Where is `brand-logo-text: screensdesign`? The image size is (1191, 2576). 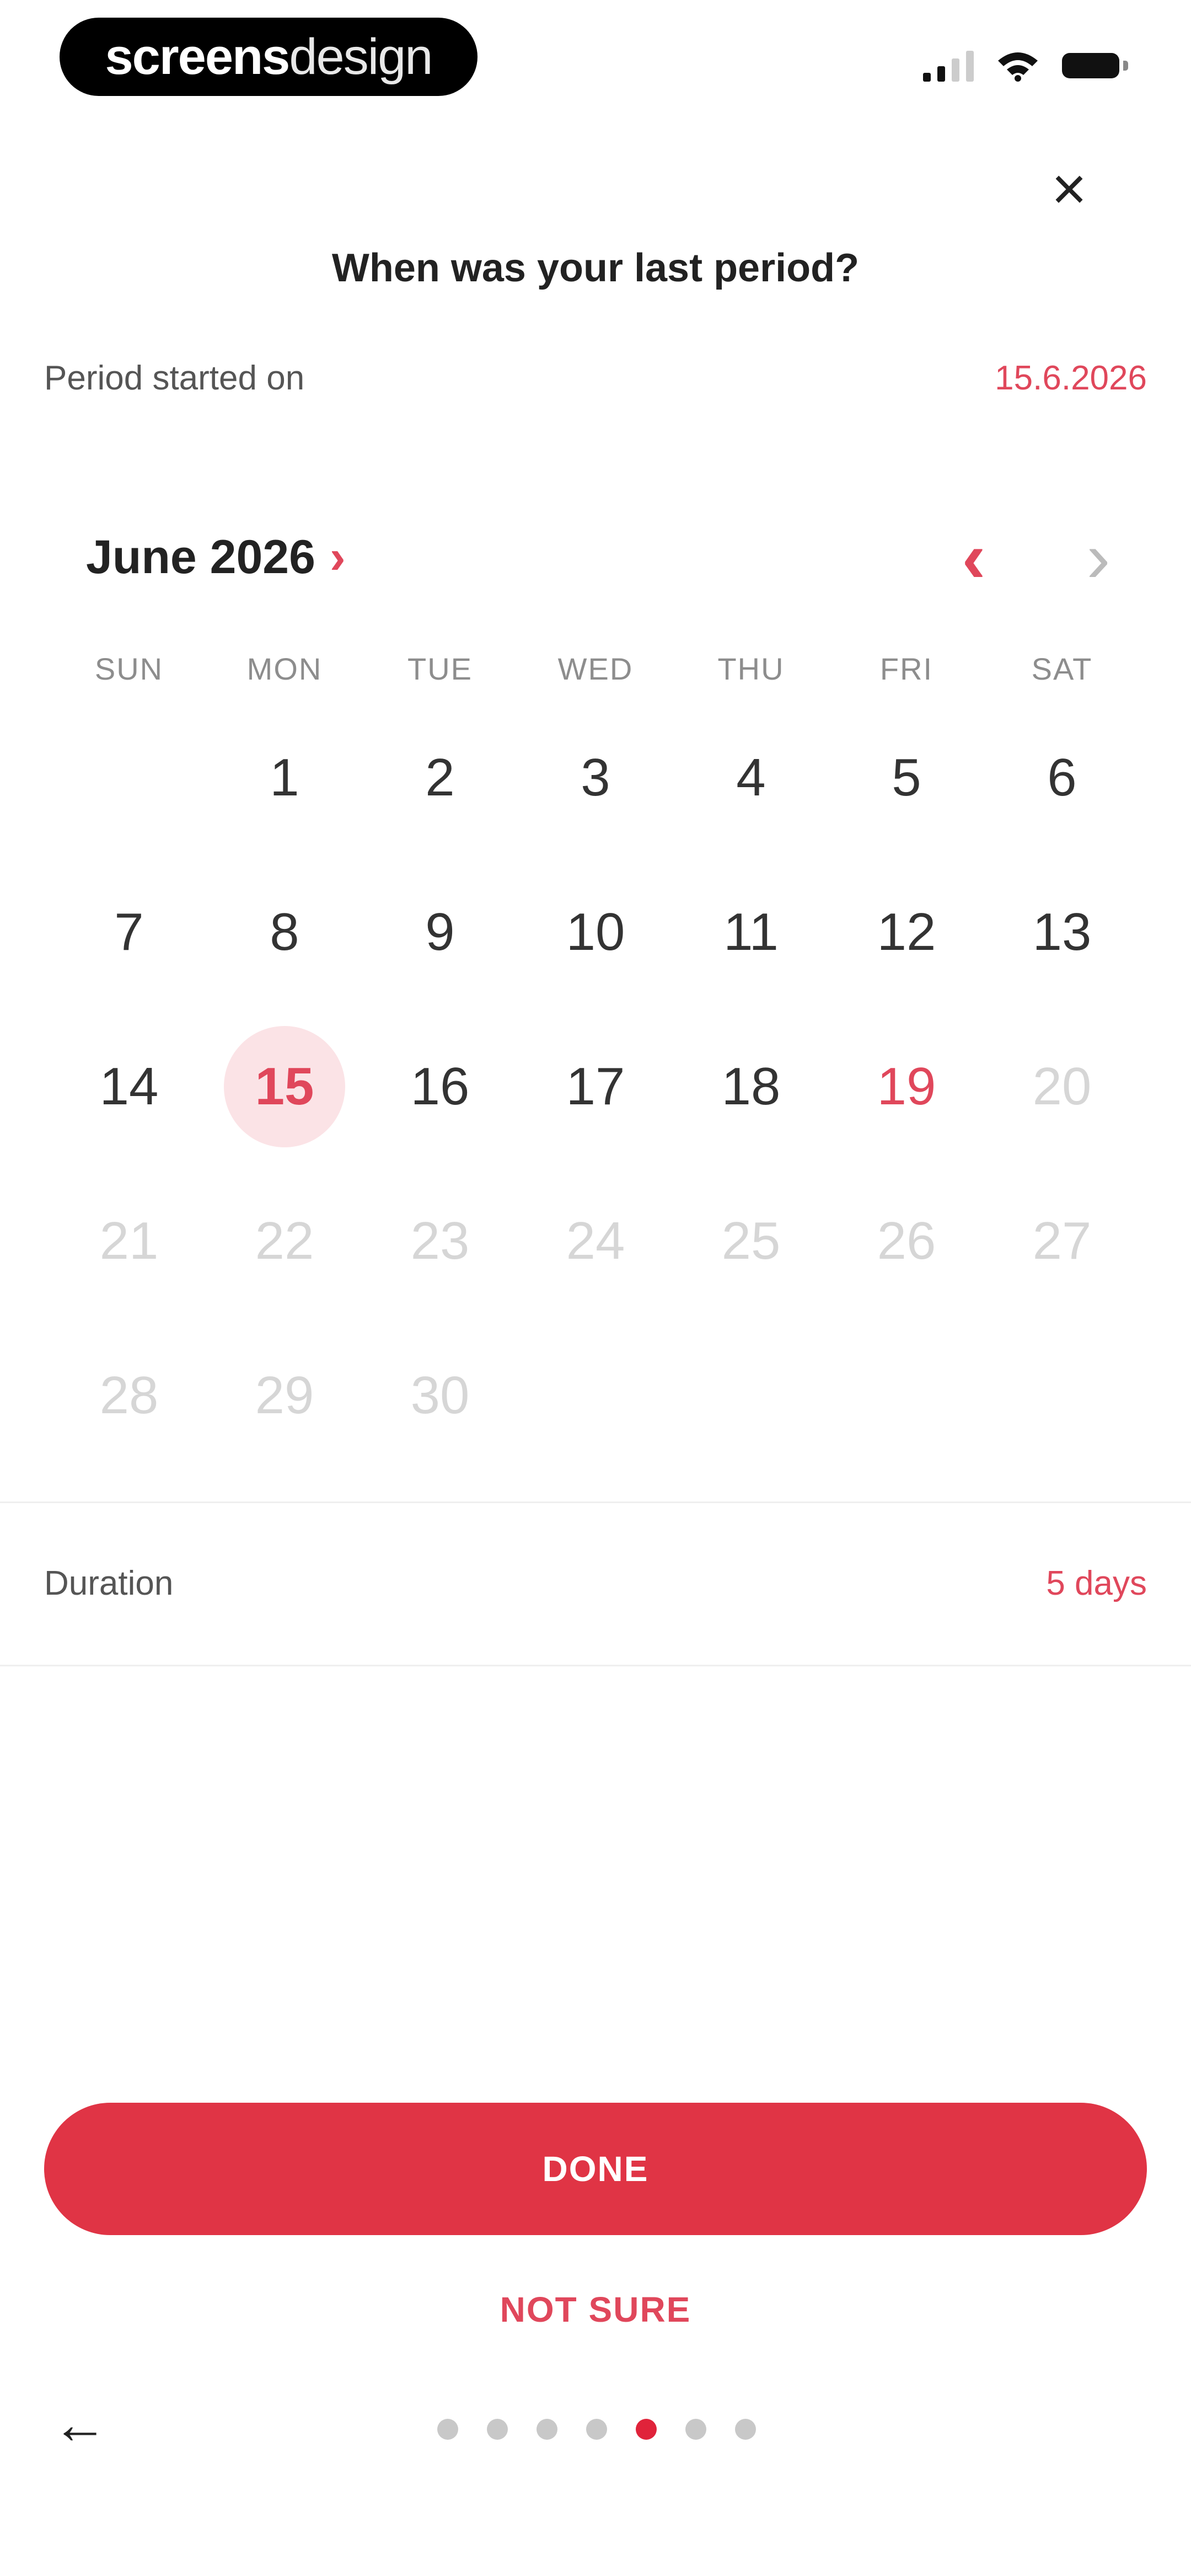 brand-logo-text: screensdesign is located at coordinates (269, 57).